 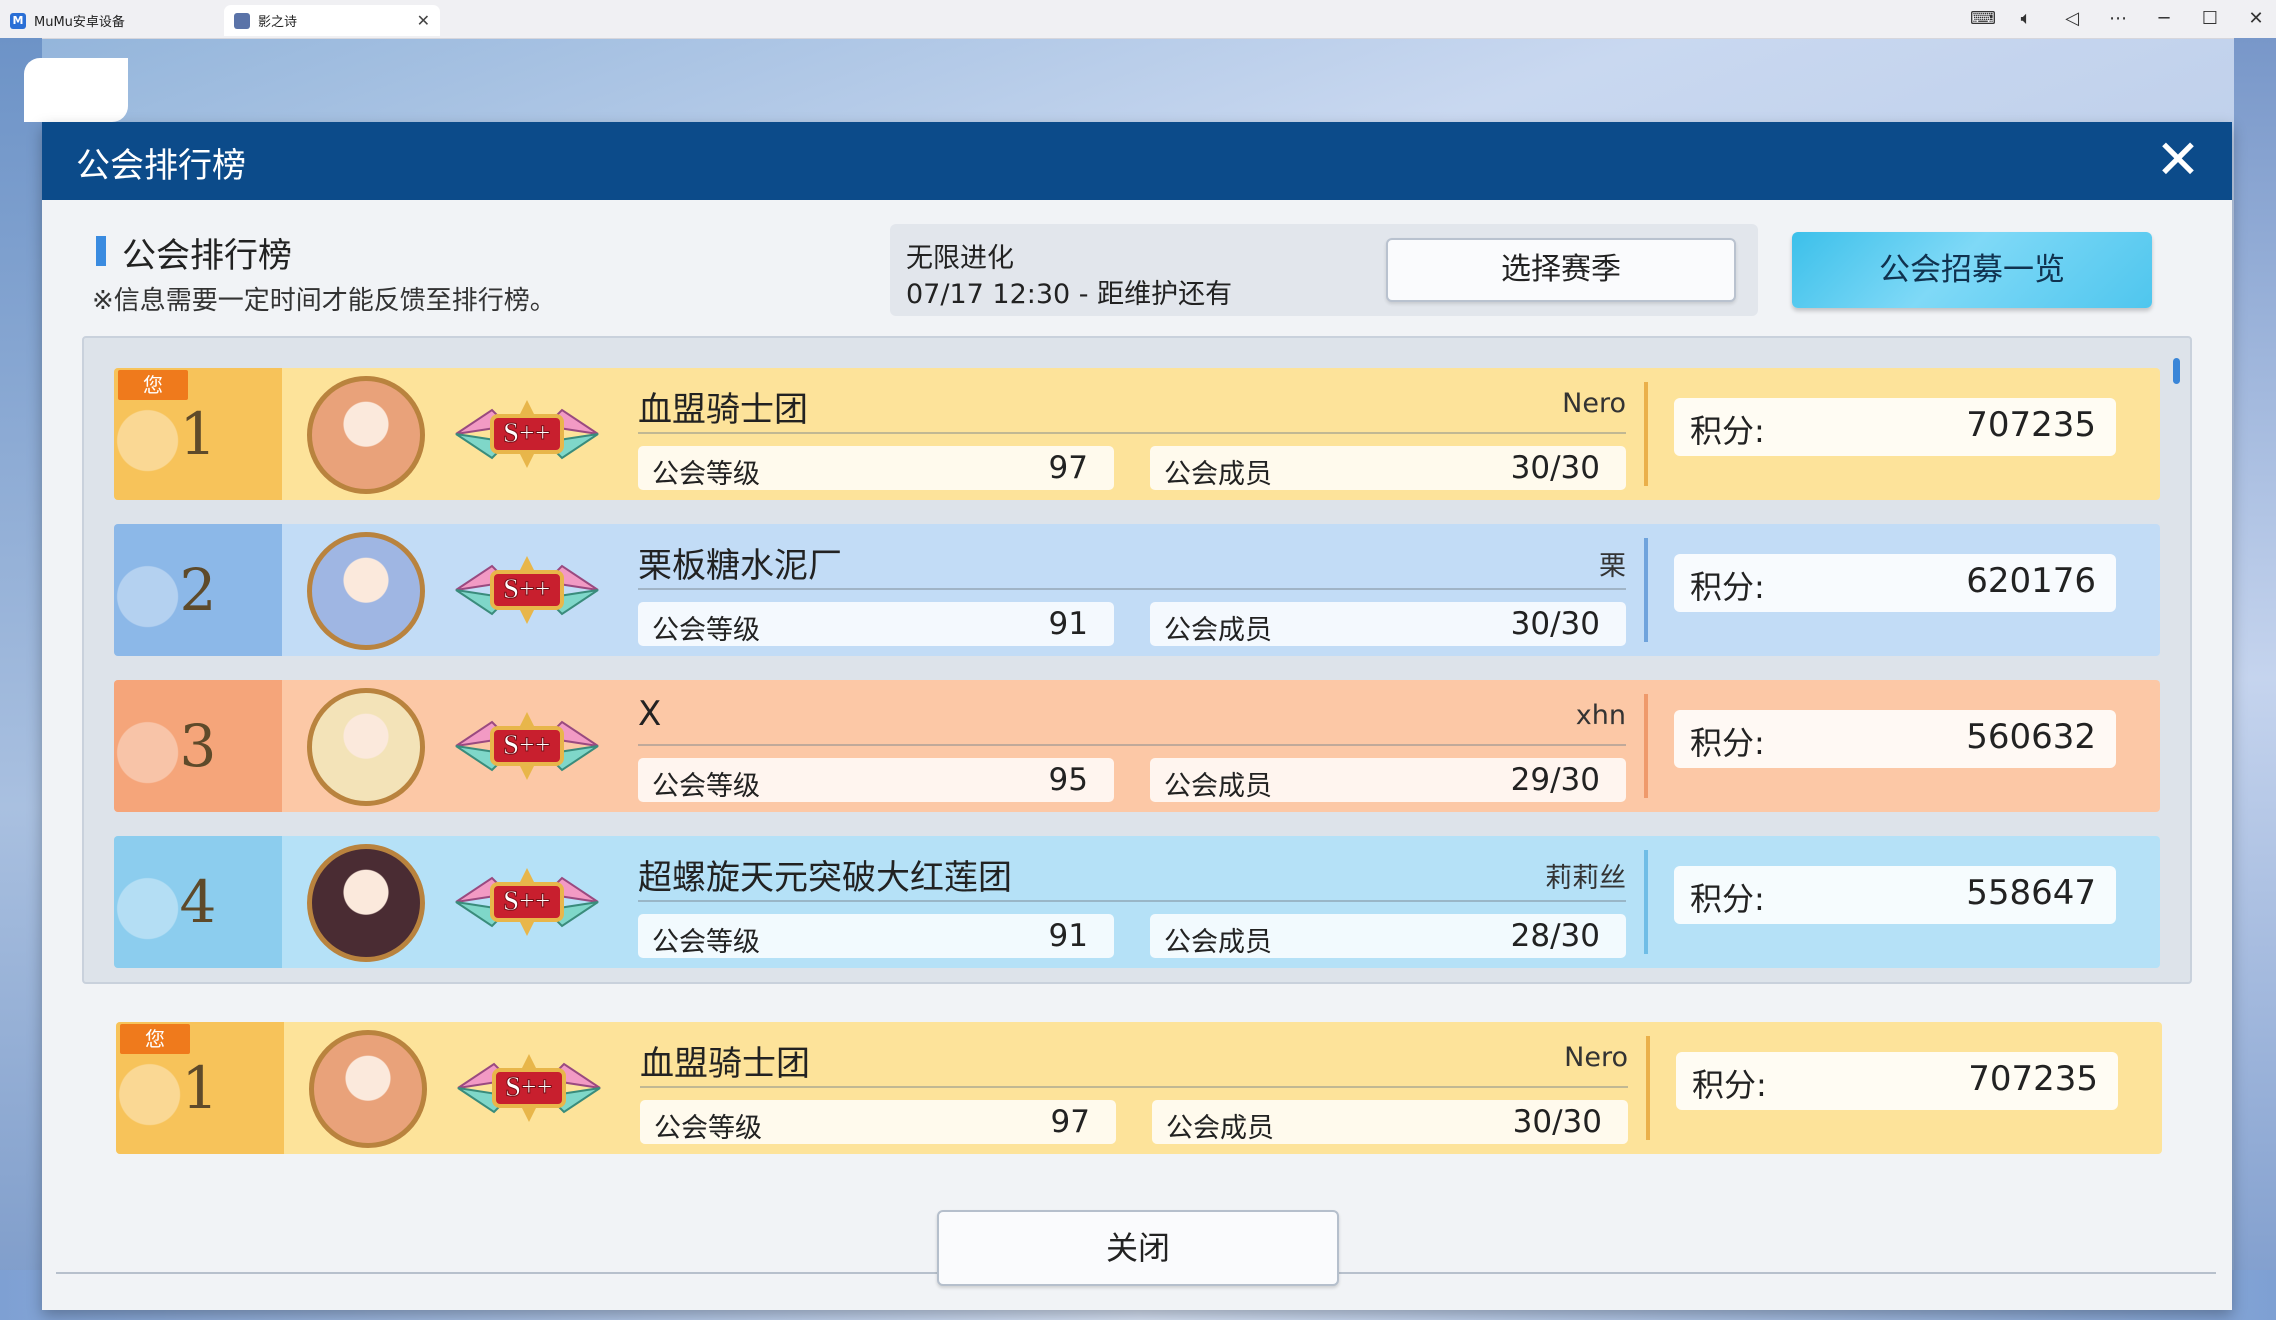 I want to click on score-value: 620176, so click(x=2031, y=581).